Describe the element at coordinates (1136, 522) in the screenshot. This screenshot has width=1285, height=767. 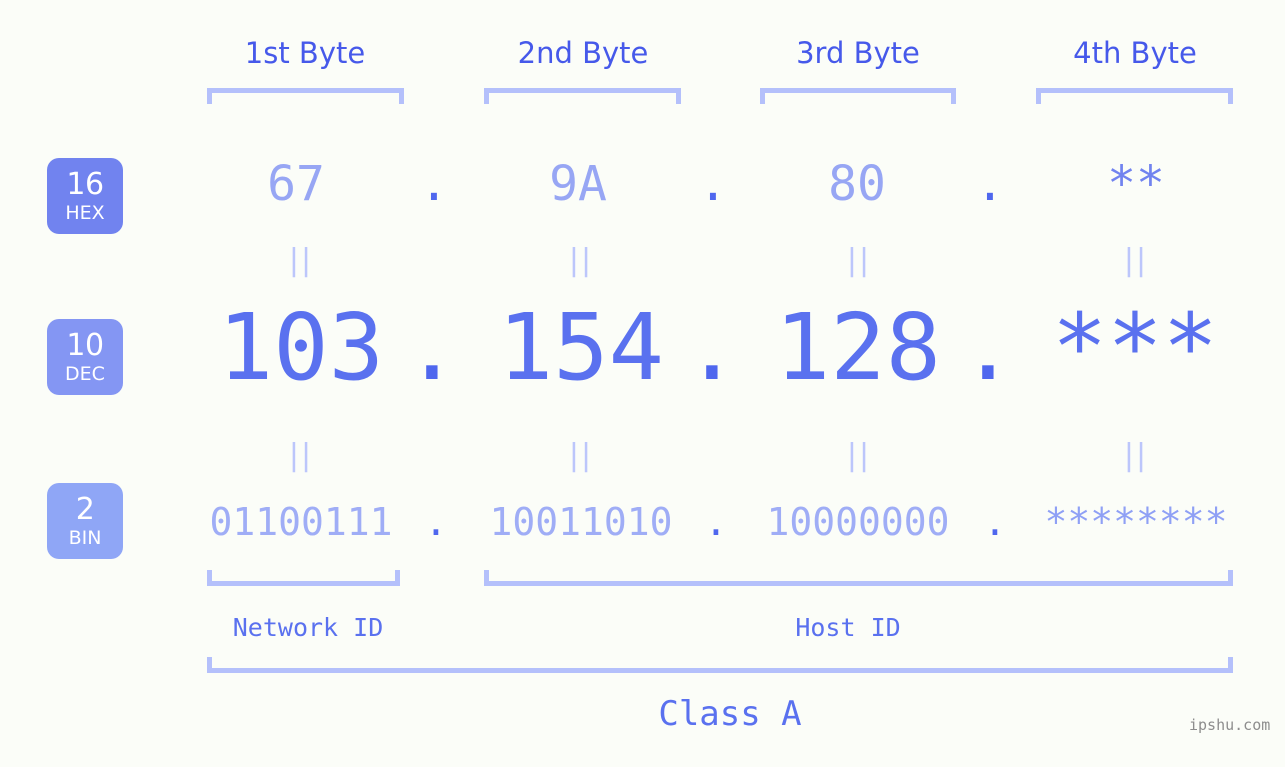
I see `bin-byte-4: ********` at that location.